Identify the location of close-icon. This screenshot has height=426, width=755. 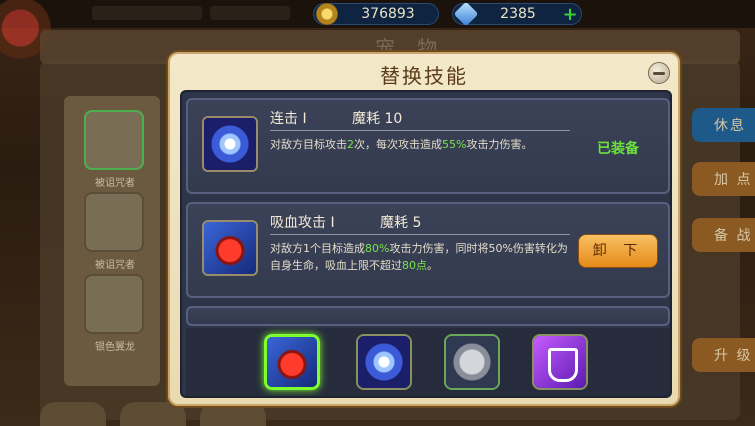
(659, 73).